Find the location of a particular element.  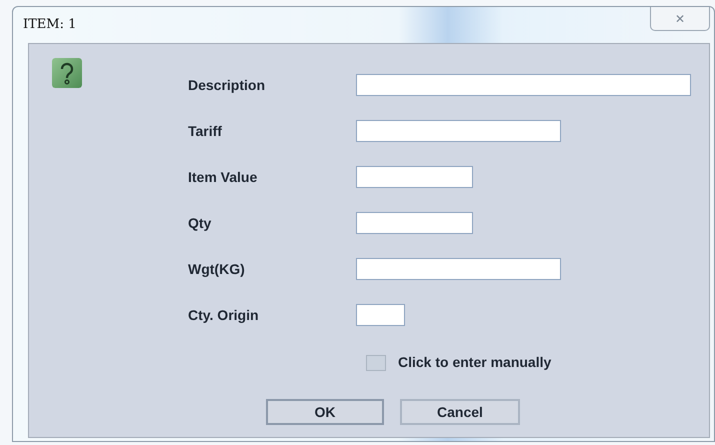

checkbox is located at coordinates (376, 362).